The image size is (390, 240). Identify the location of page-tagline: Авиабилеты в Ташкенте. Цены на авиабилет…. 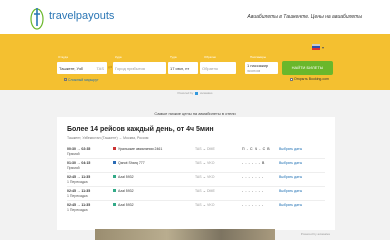
(304, 17).